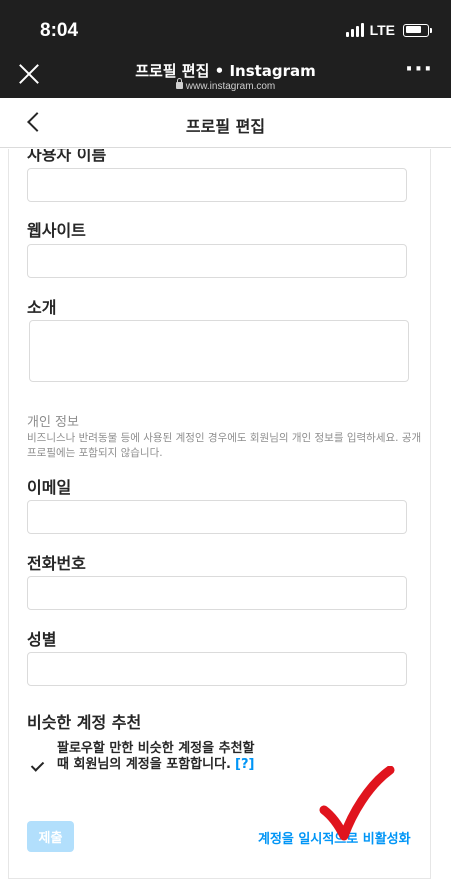 The image size is (451, 883). What do you see at coordinates (59, 30) in the screenshot?
I see `status-time: 8:04` at bounding box center [59, 30].